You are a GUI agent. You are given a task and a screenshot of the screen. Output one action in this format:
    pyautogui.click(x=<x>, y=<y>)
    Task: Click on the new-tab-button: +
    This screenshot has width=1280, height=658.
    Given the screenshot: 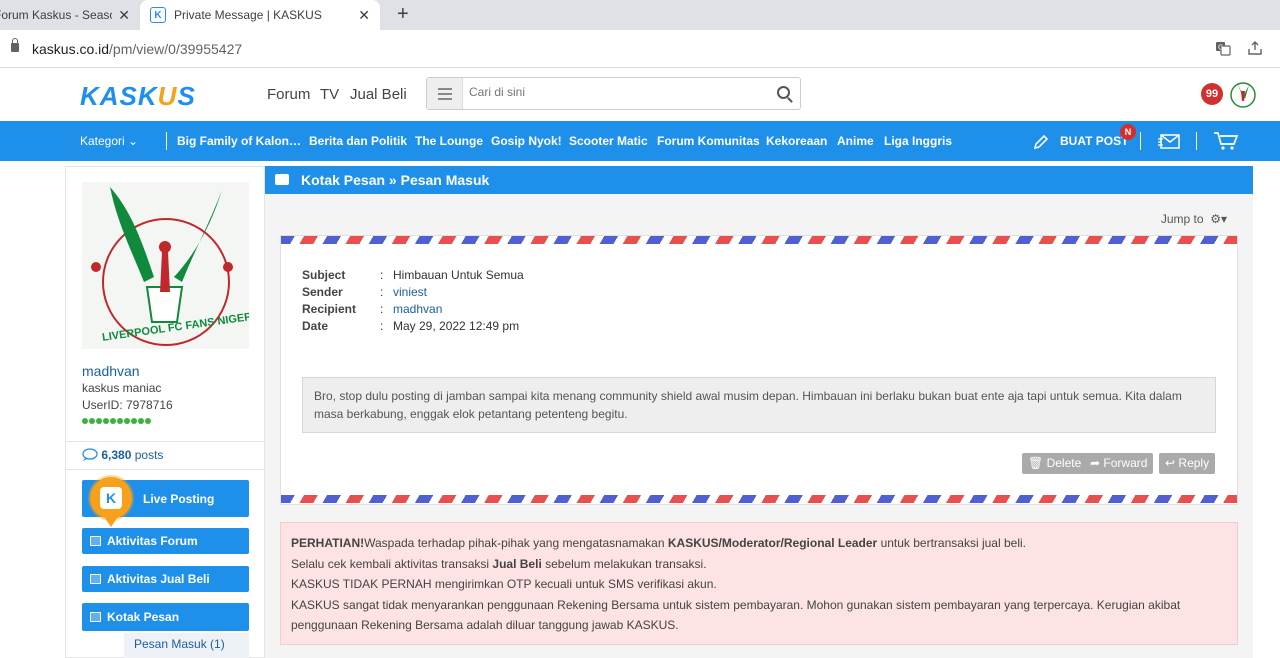 What is the action you would take?
    pyautogui.click(x=403, y=14)
    